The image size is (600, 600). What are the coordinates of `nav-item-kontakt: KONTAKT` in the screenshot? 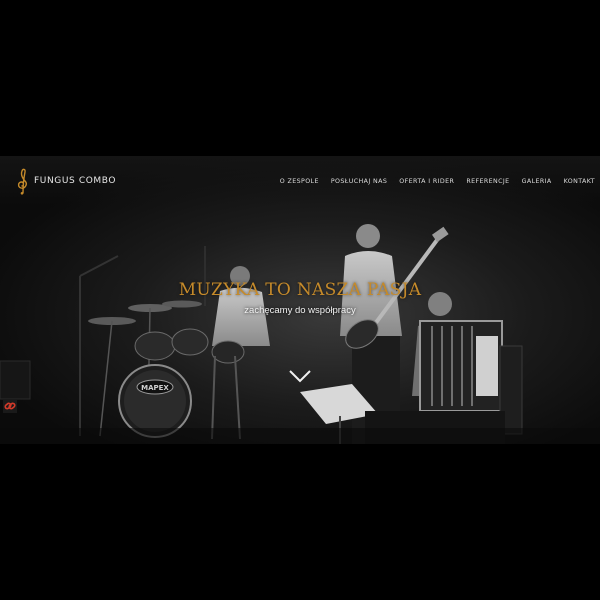 It's located at (579, 181).